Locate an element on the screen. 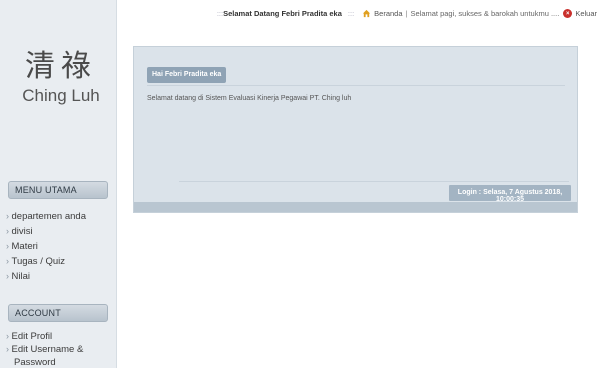 The image size is (597, 368). home-icon is located at coordinates (366, 13).